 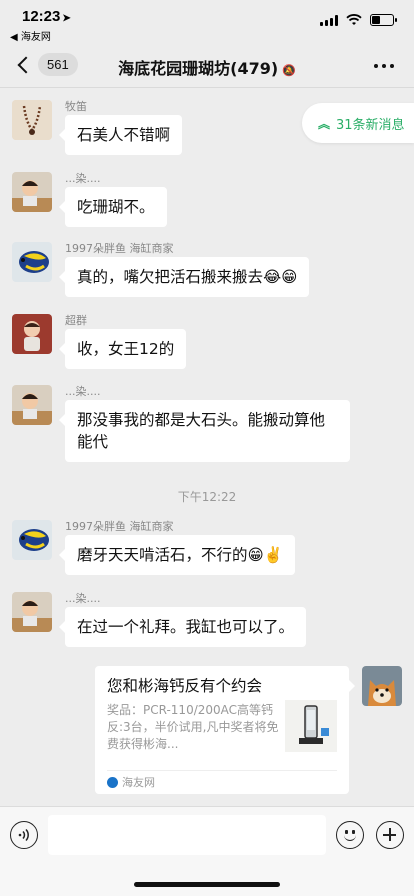 What do you see at coordinates (207, 128) in the screenshot?
I see `message-row: 牧笛 石美人不错啊` at bounding box center [207, 128].